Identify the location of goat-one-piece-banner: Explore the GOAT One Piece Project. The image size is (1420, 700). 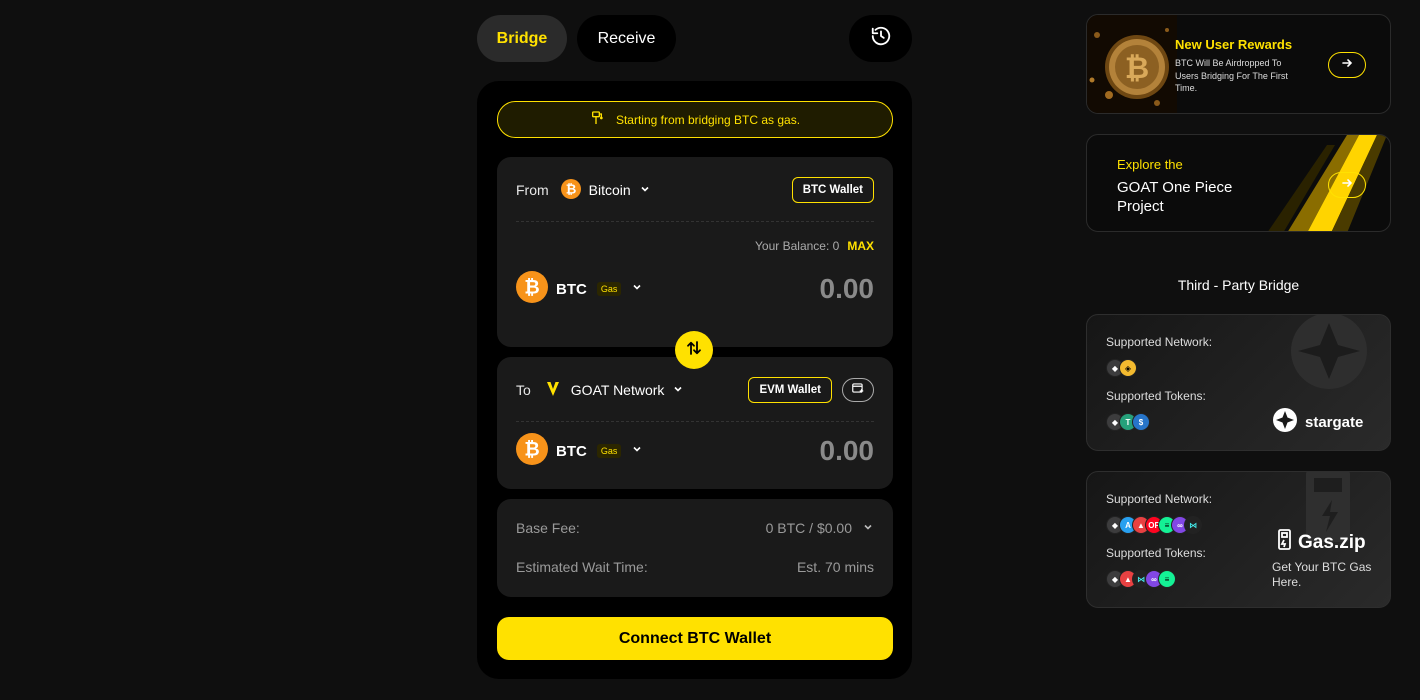
(1238, 183).